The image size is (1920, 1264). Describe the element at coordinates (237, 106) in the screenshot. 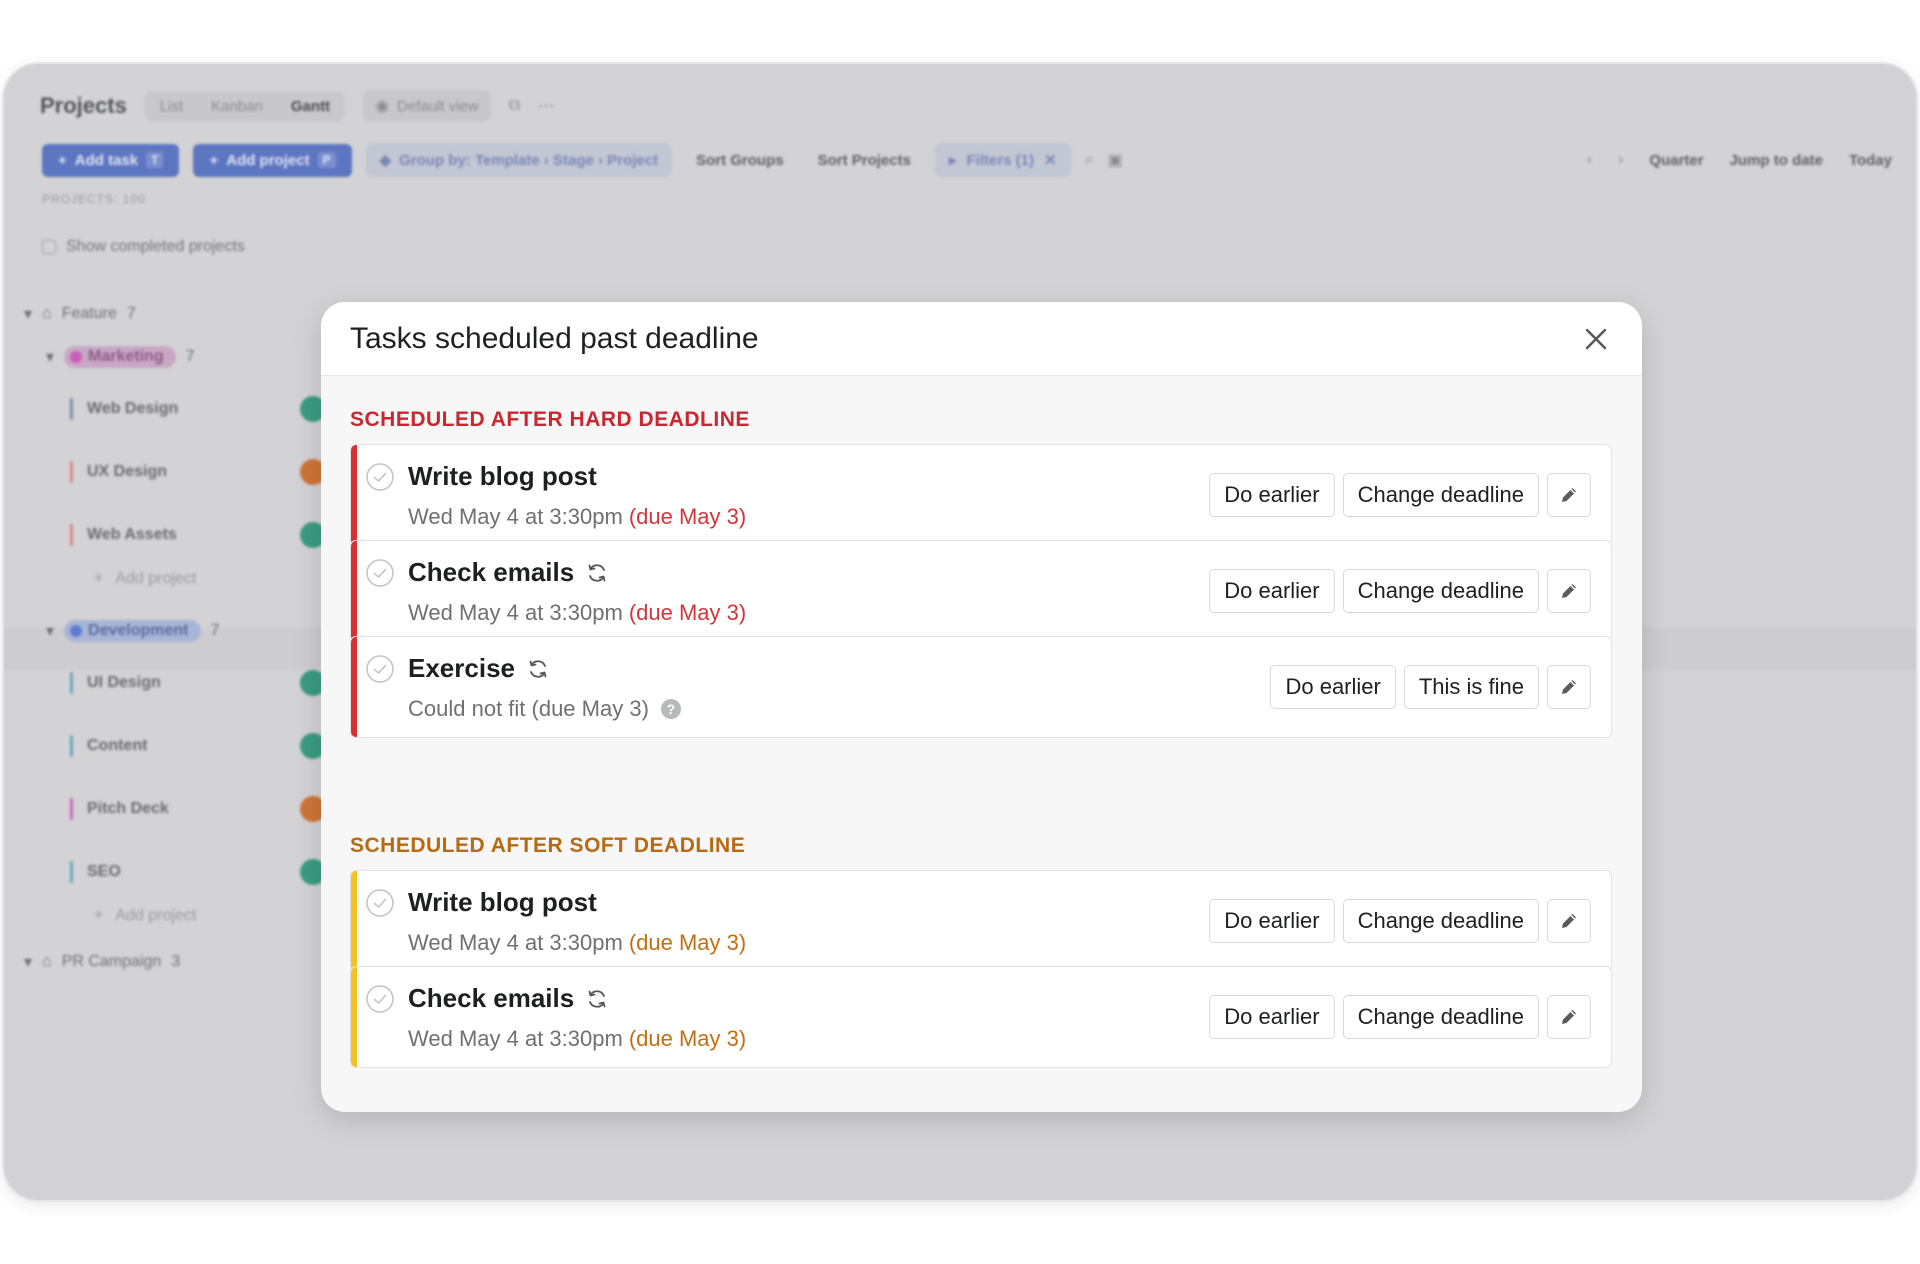

I see `tab-kanban: Kanban` at that location.